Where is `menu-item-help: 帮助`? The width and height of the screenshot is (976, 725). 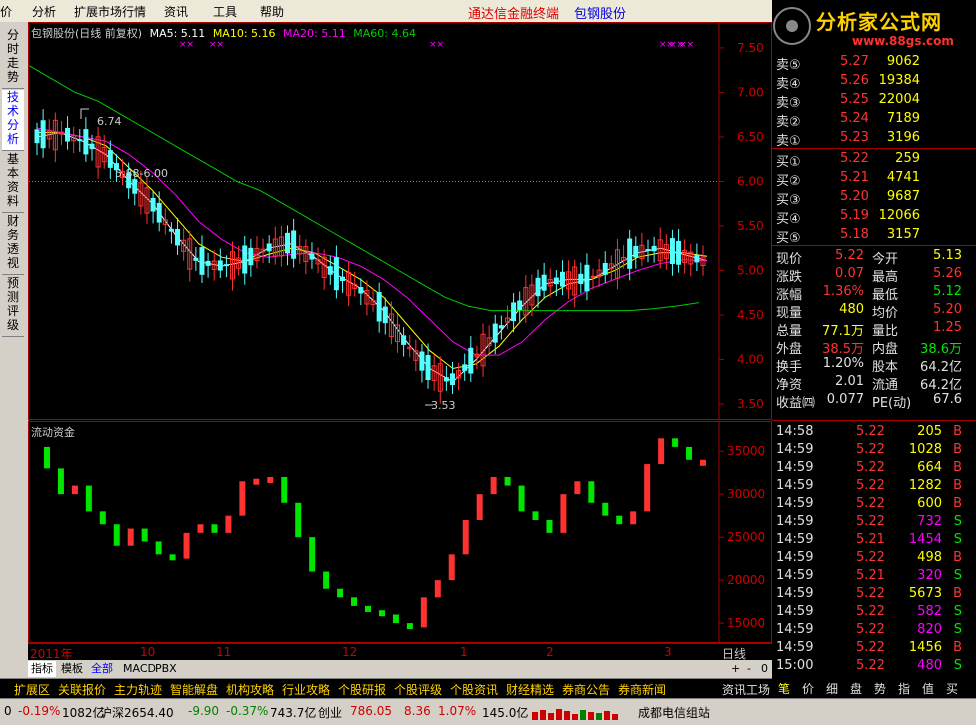 menu-item-help: 帮助 is located at coordinates (272, 11).